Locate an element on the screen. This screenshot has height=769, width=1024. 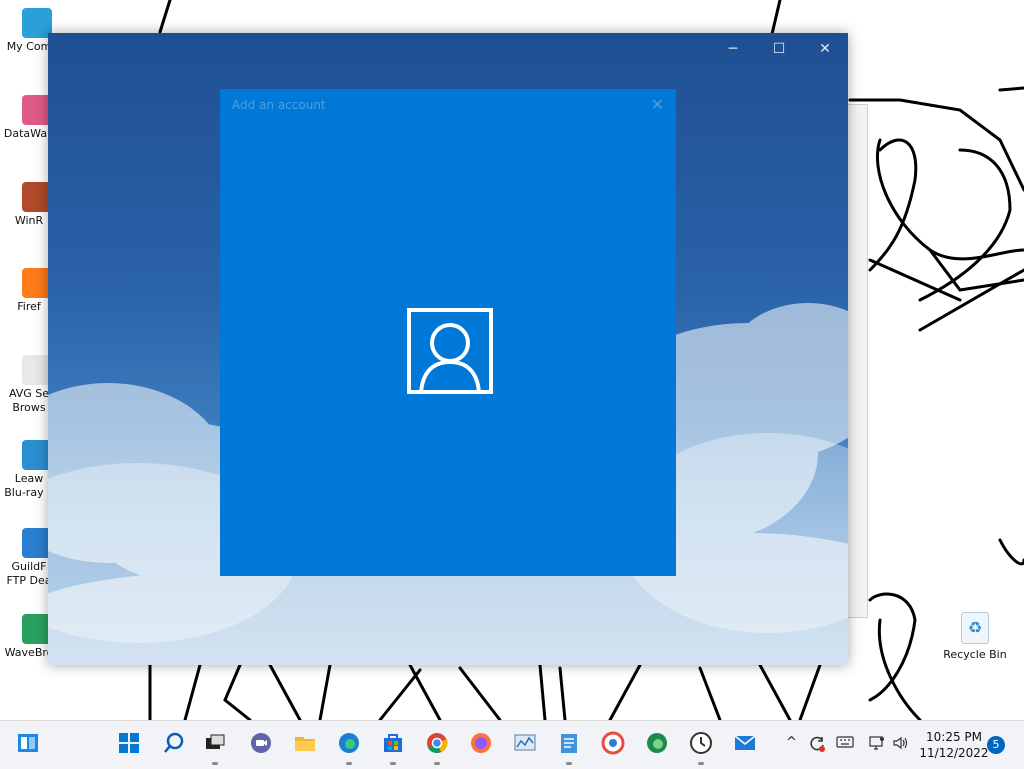
recycle-bin-icon: ♻ is located at coordinates (975, 628).